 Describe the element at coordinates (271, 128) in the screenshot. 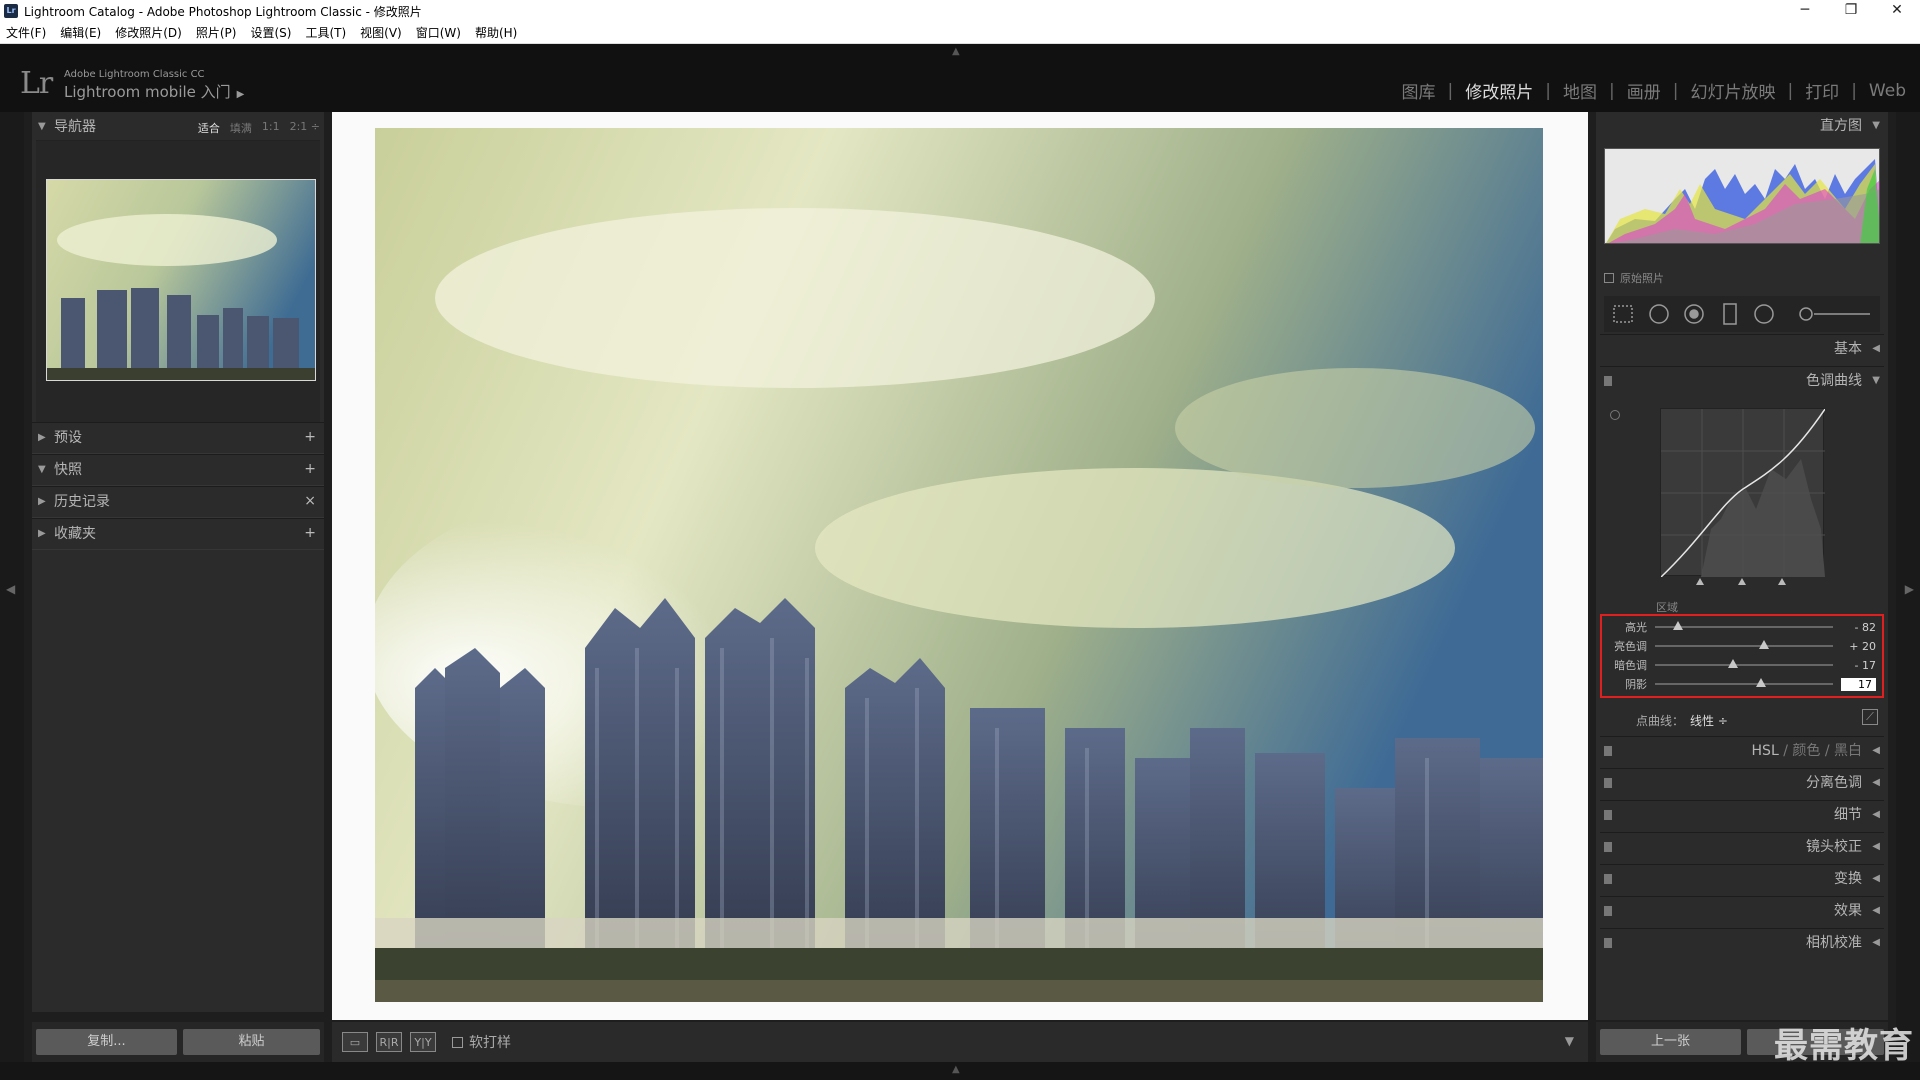

I see `zoom-1-1: 1:1` at that location.